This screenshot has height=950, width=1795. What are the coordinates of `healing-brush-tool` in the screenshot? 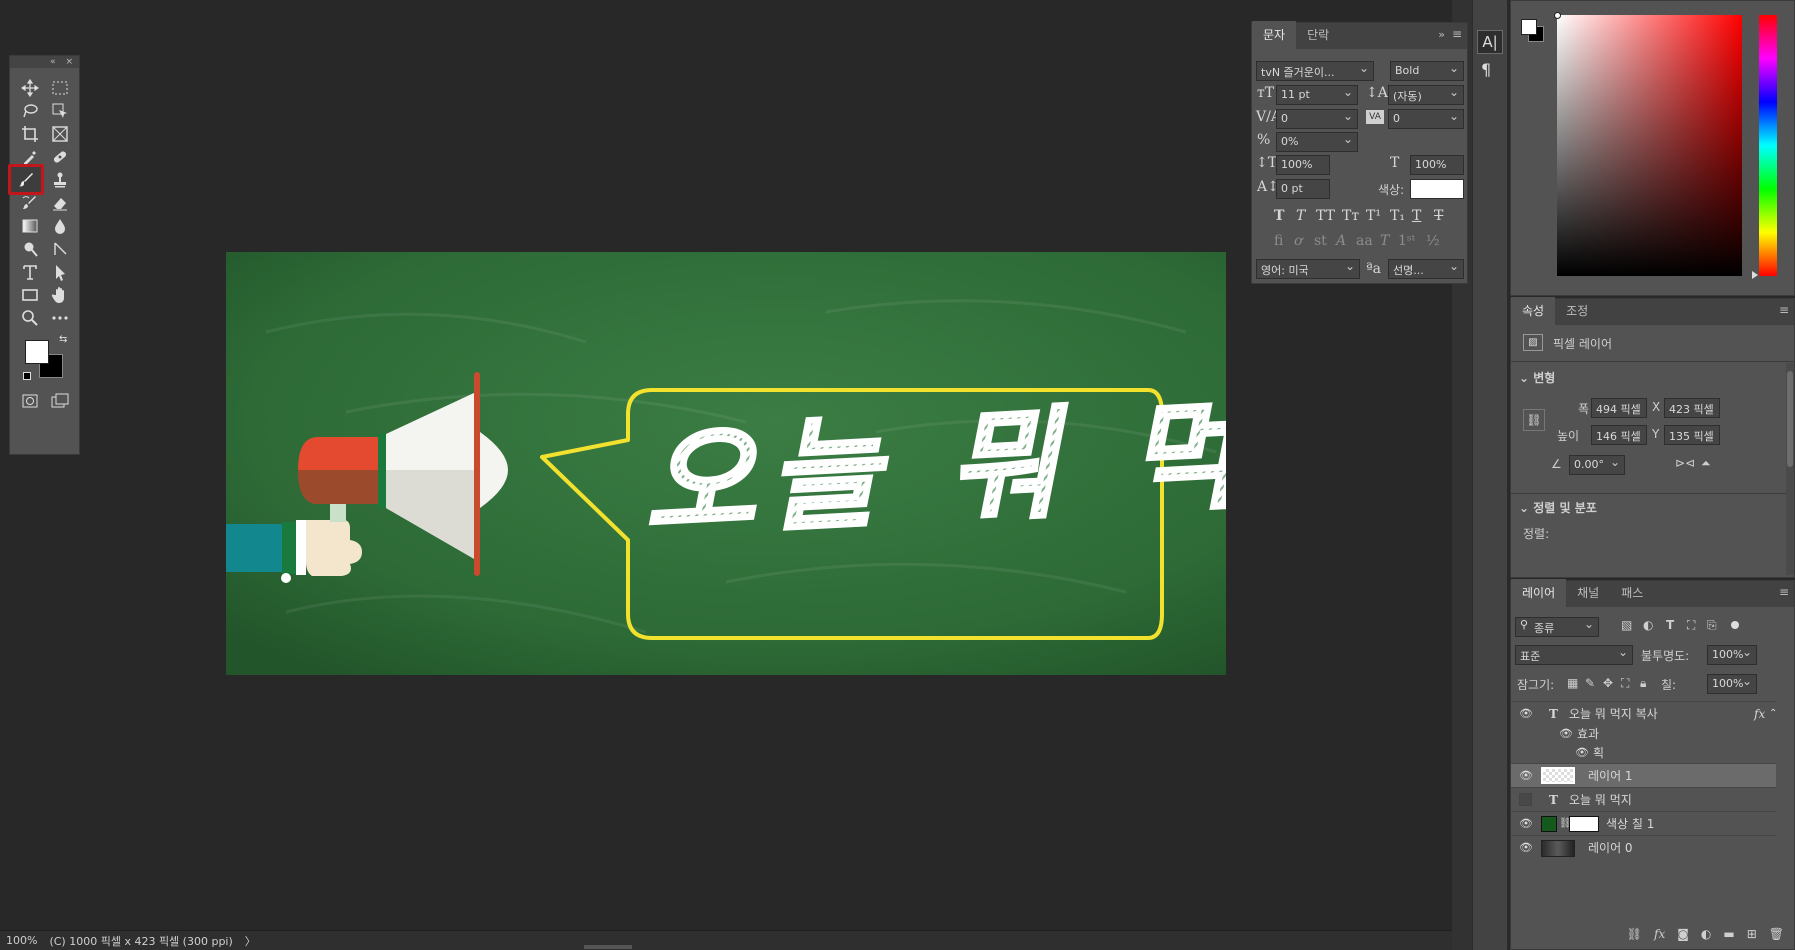 It's located at (60, 157).